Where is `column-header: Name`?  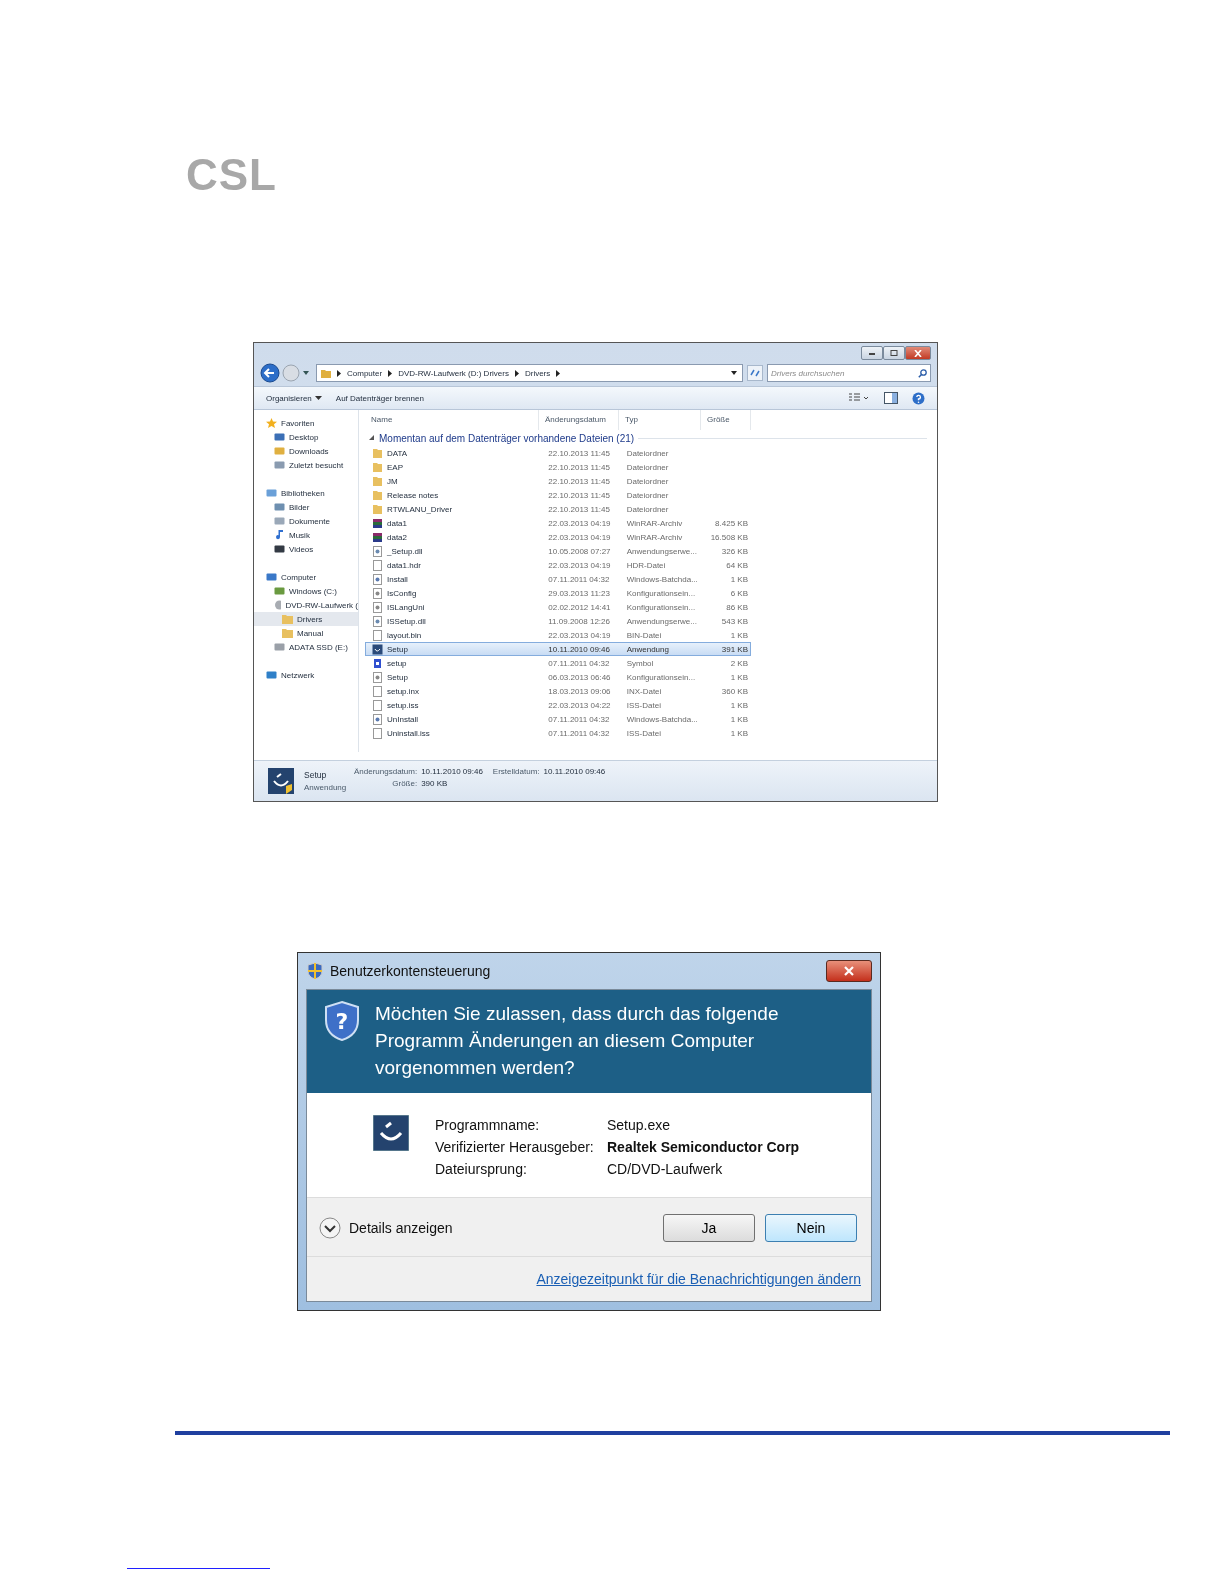 column-header: Name is located at coordinates (452, 420).